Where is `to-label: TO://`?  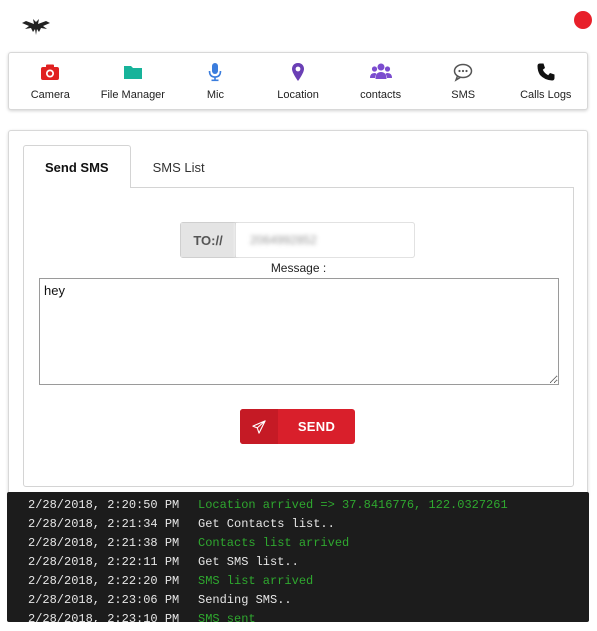 to-label: TO:// is located at coordinates (208, 240).